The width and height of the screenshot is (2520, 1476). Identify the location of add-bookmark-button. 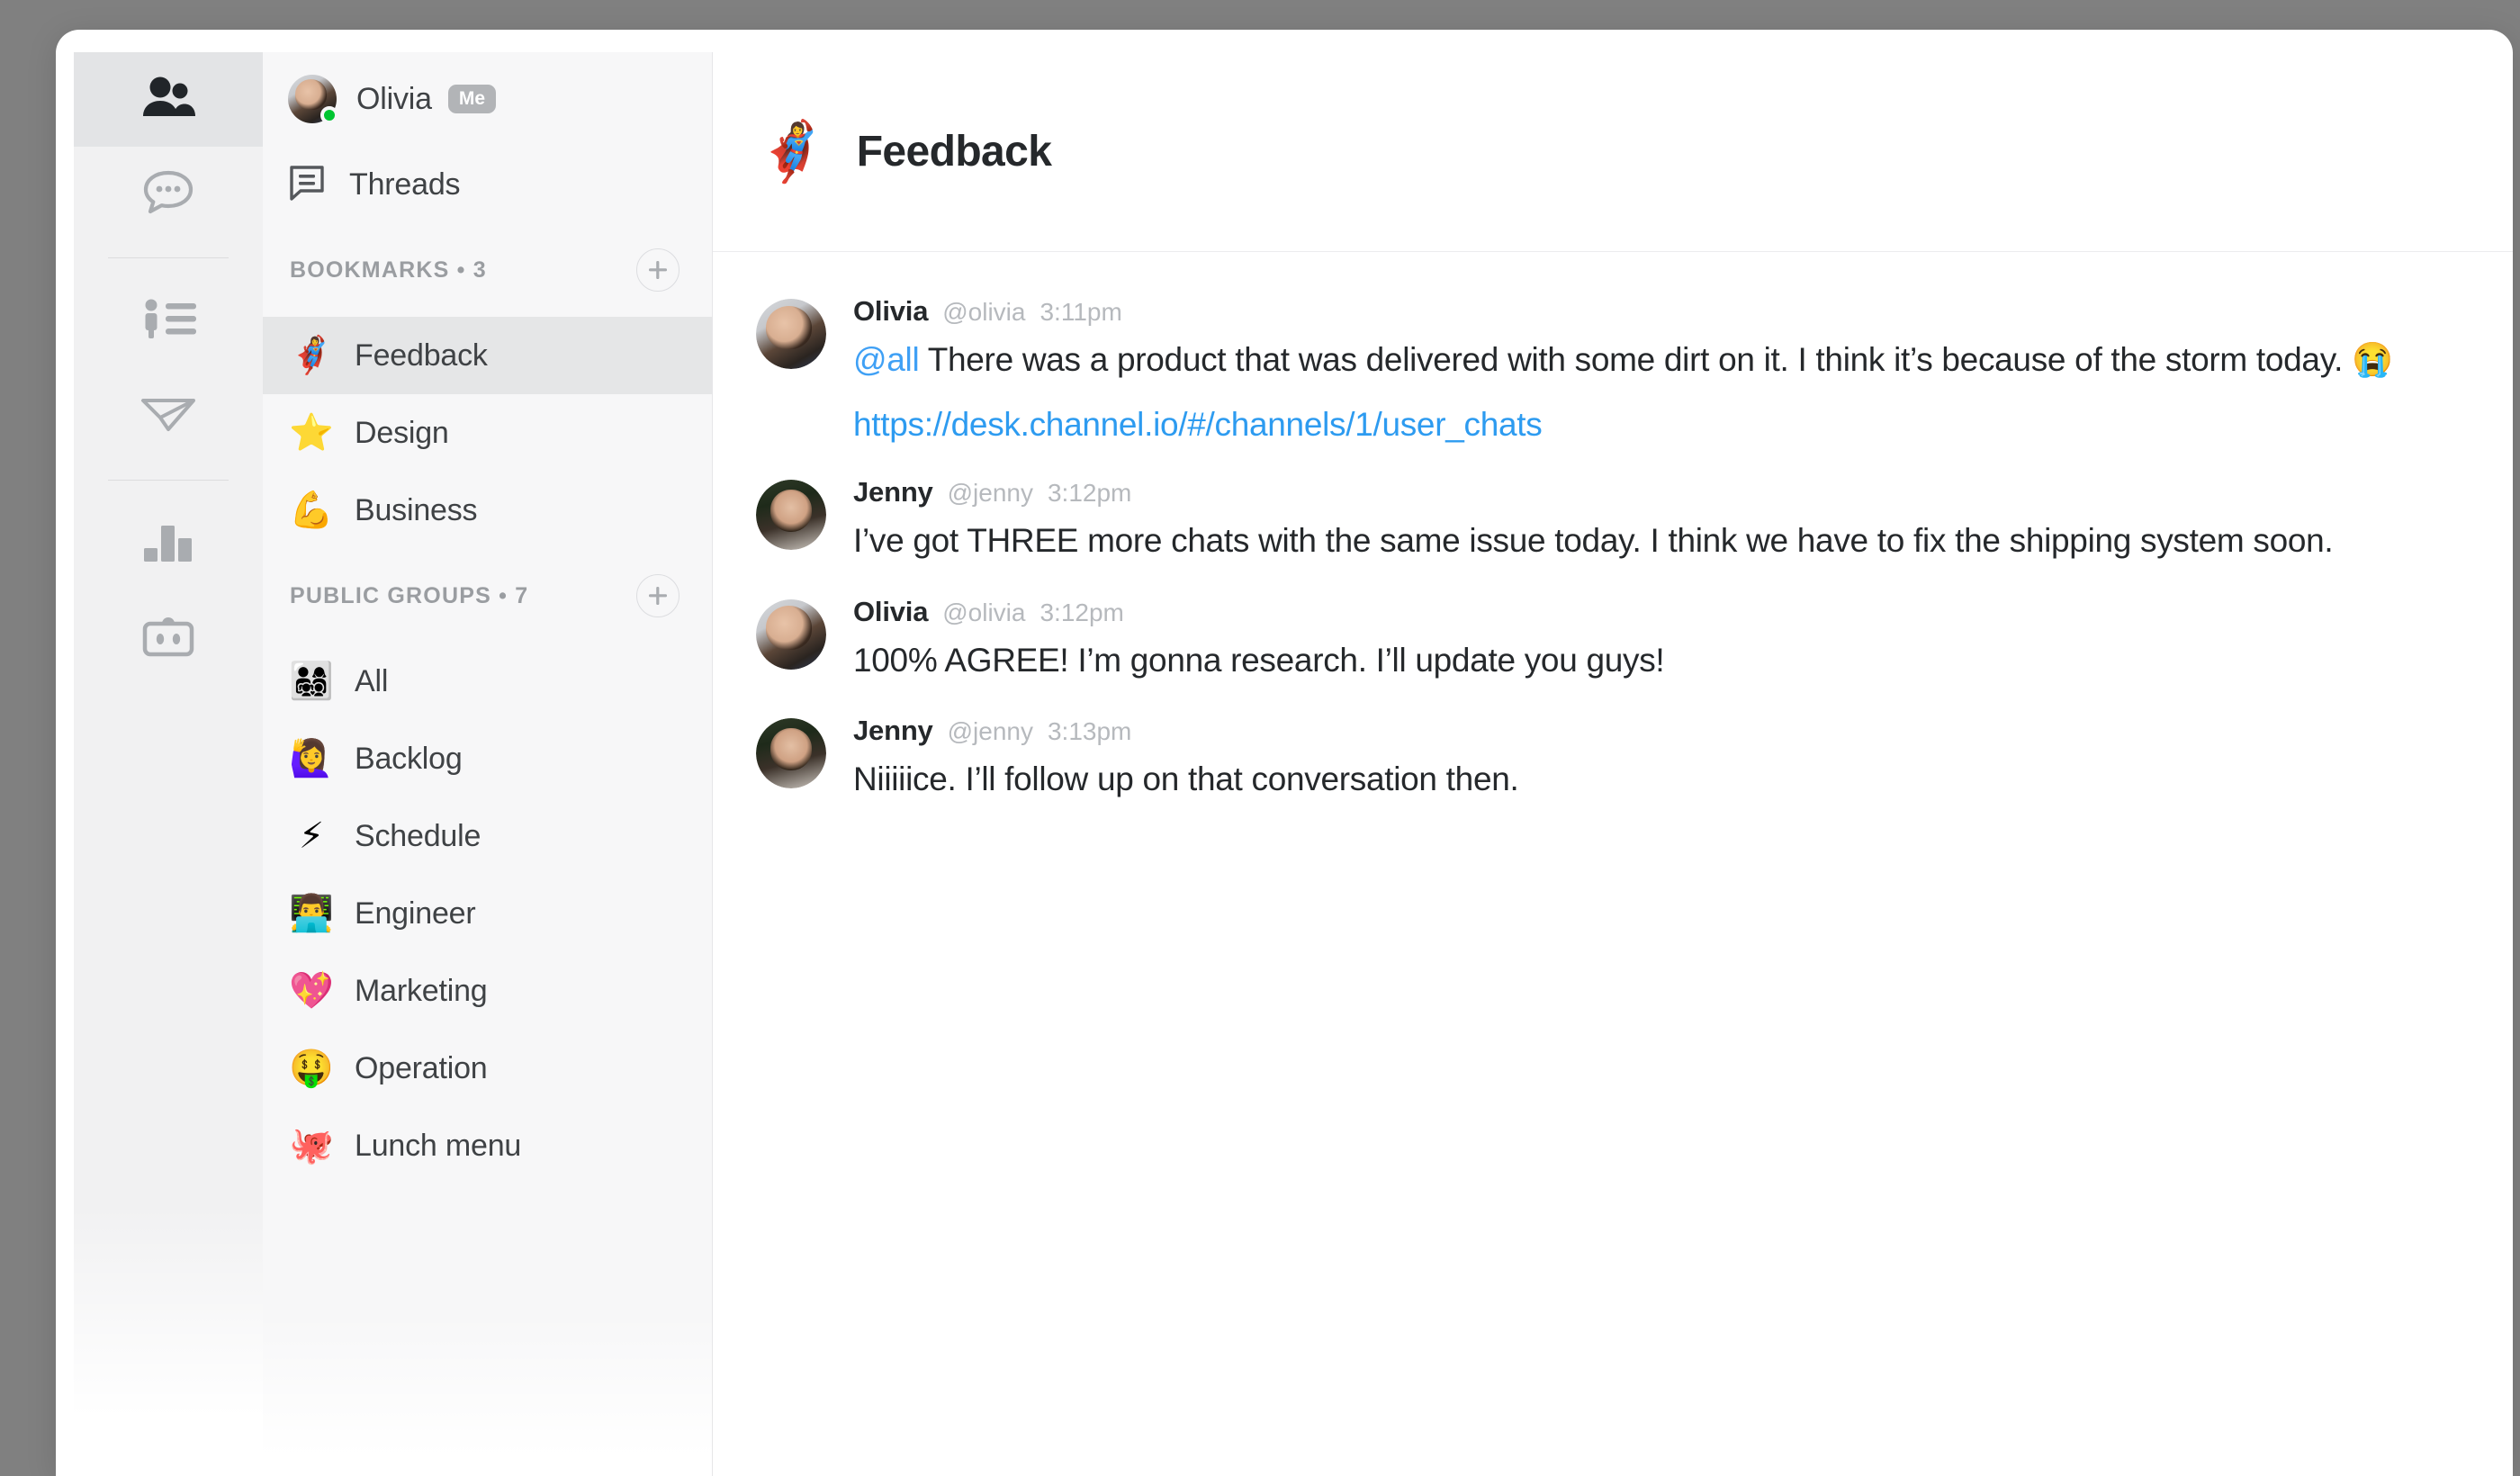
(658, 270).